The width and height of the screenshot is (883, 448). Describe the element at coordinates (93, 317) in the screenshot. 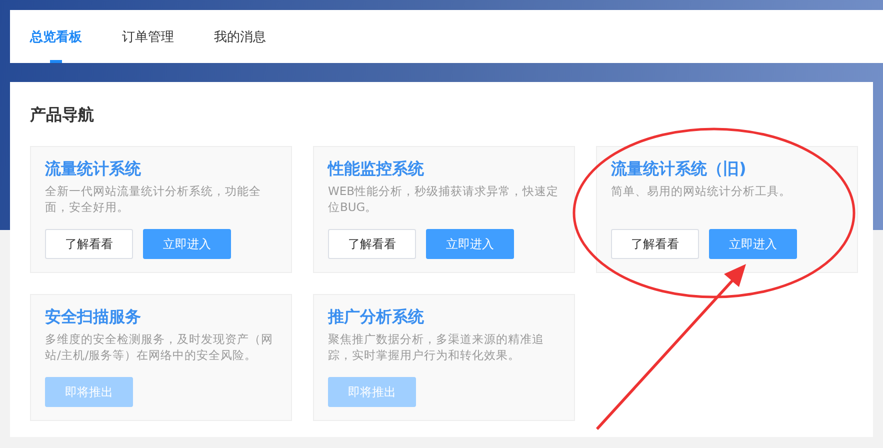

I see `product-title: 安全扫描服务` at that location.